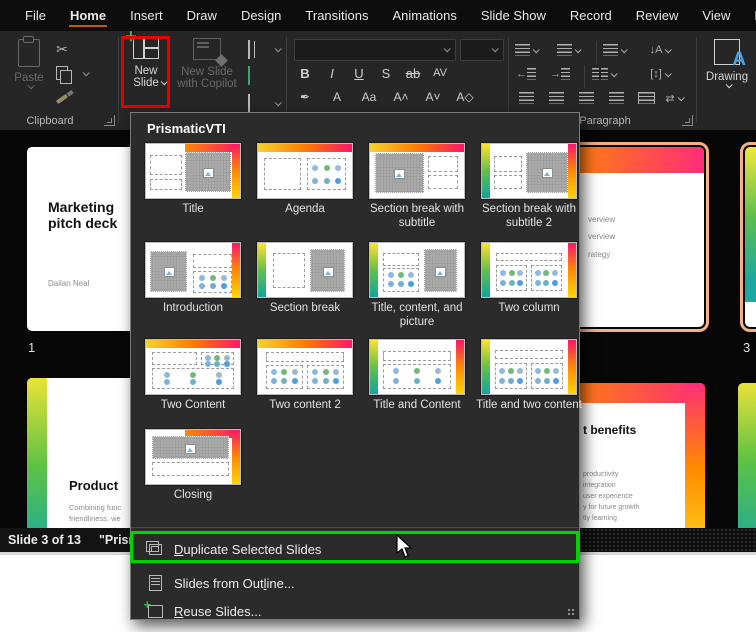 Image resolution: width=756 pixels, height=632 pixels. What do you see at coordinates (687, 120) in the screenshot?
I see `paragraph-dialog-launcher` at bounding box center [687, 120].